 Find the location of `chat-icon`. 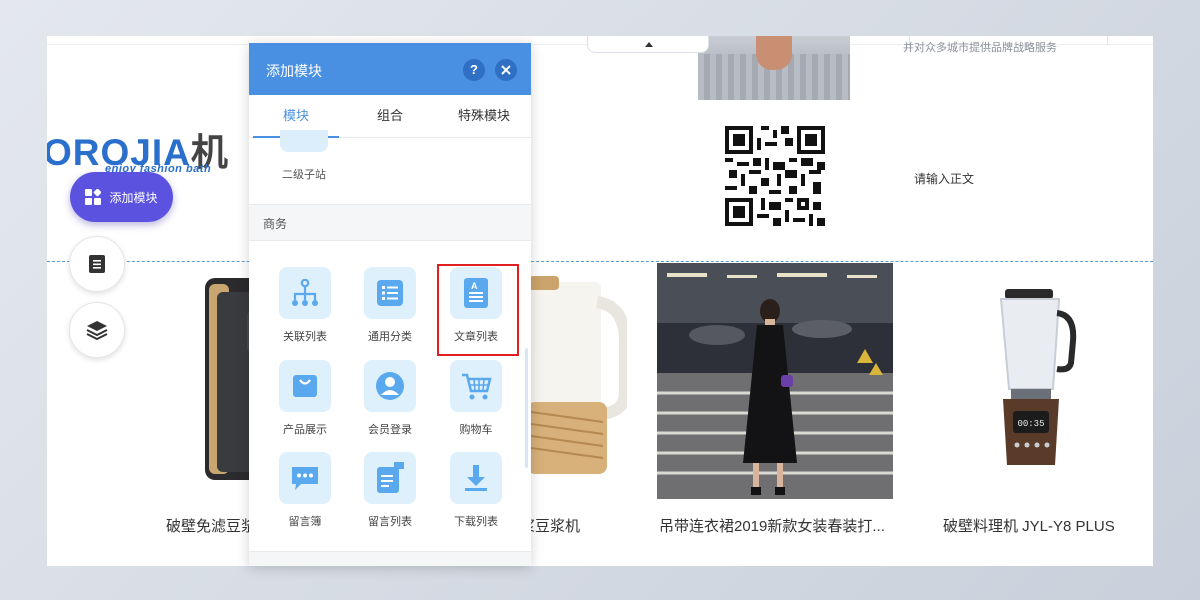

chat-icon is located at coordinates (305, 478).